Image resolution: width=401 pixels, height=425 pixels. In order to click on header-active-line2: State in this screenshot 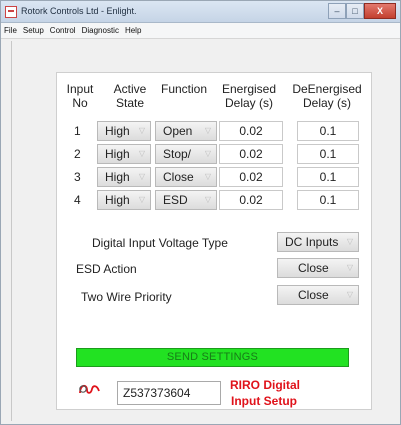, I will do `click(130, 103)`.